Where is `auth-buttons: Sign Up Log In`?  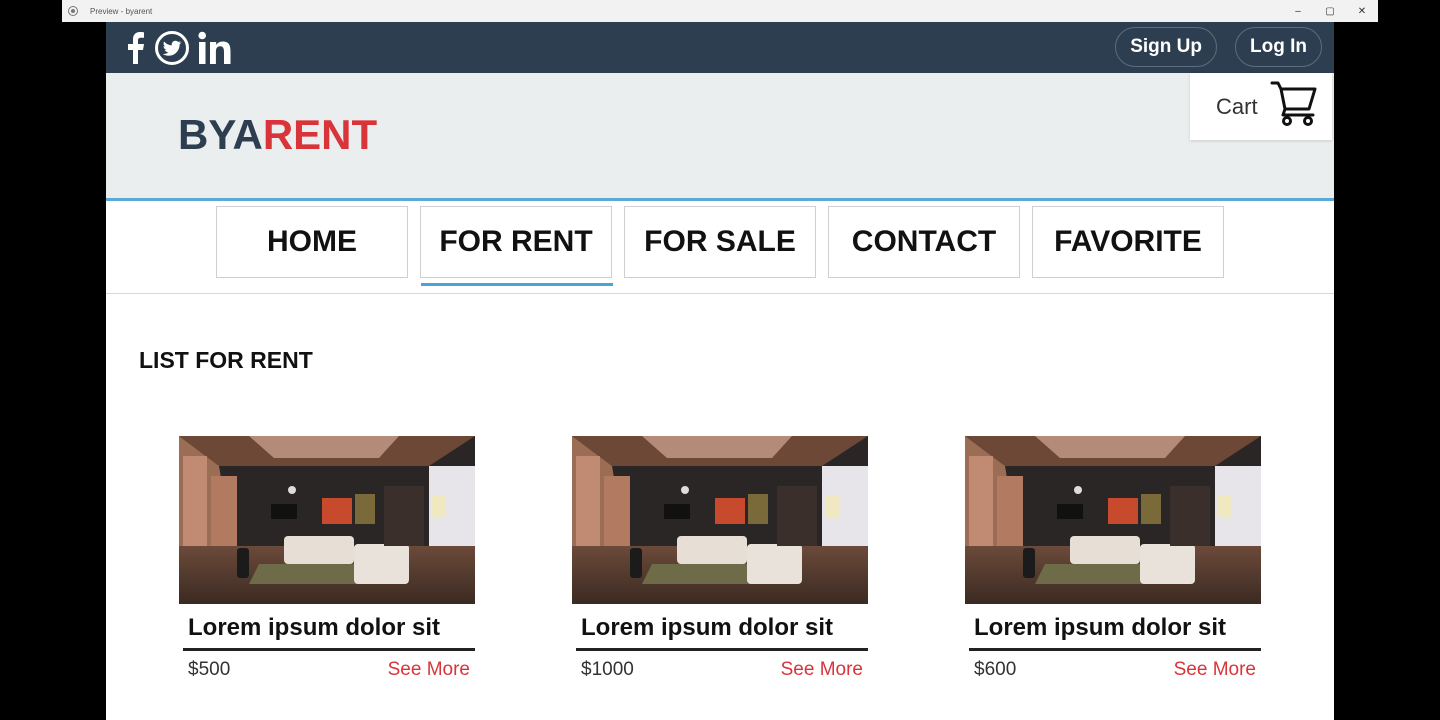
auth-buttons: Sign Up Log In is located at coordinates (1218, 47).